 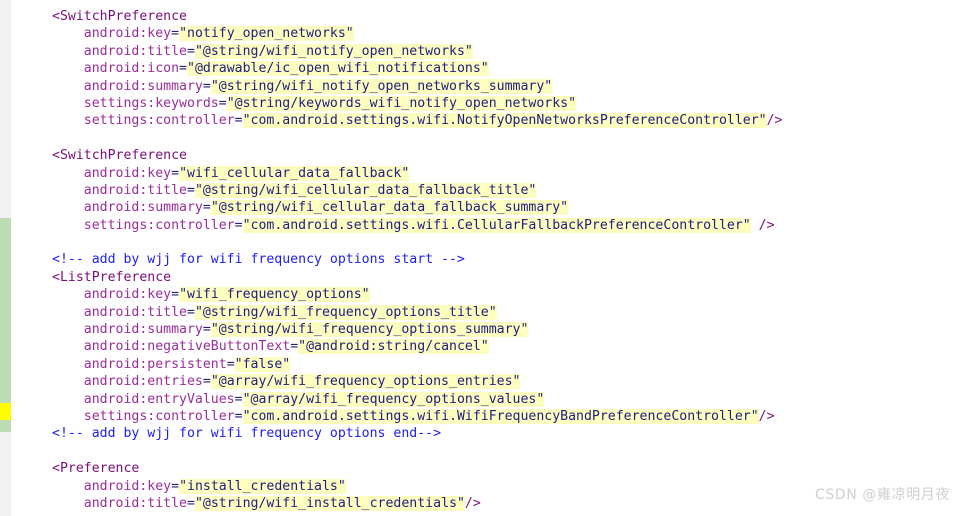 What do you see at coordinates (151, 103) in the screenshot?
I see `token-attr: settings:keywords` at bounding box center [151, 103].